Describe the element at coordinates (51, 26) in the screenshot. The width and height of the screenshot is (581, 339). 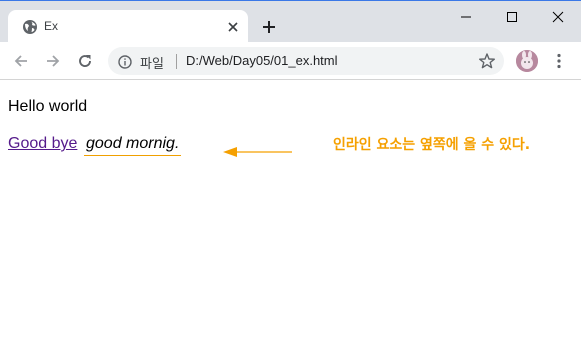
I see `tab-title: Ex` at that location.